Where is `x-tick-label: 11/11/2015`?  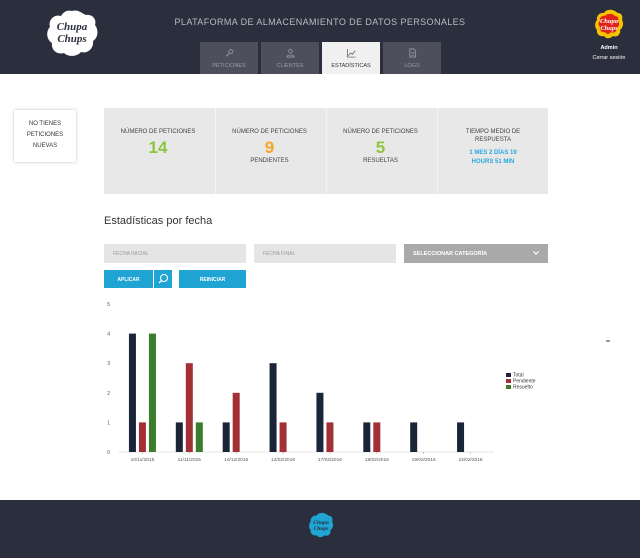 x-tick-label: 11/11/2015 is located at coordinates (190, 460).